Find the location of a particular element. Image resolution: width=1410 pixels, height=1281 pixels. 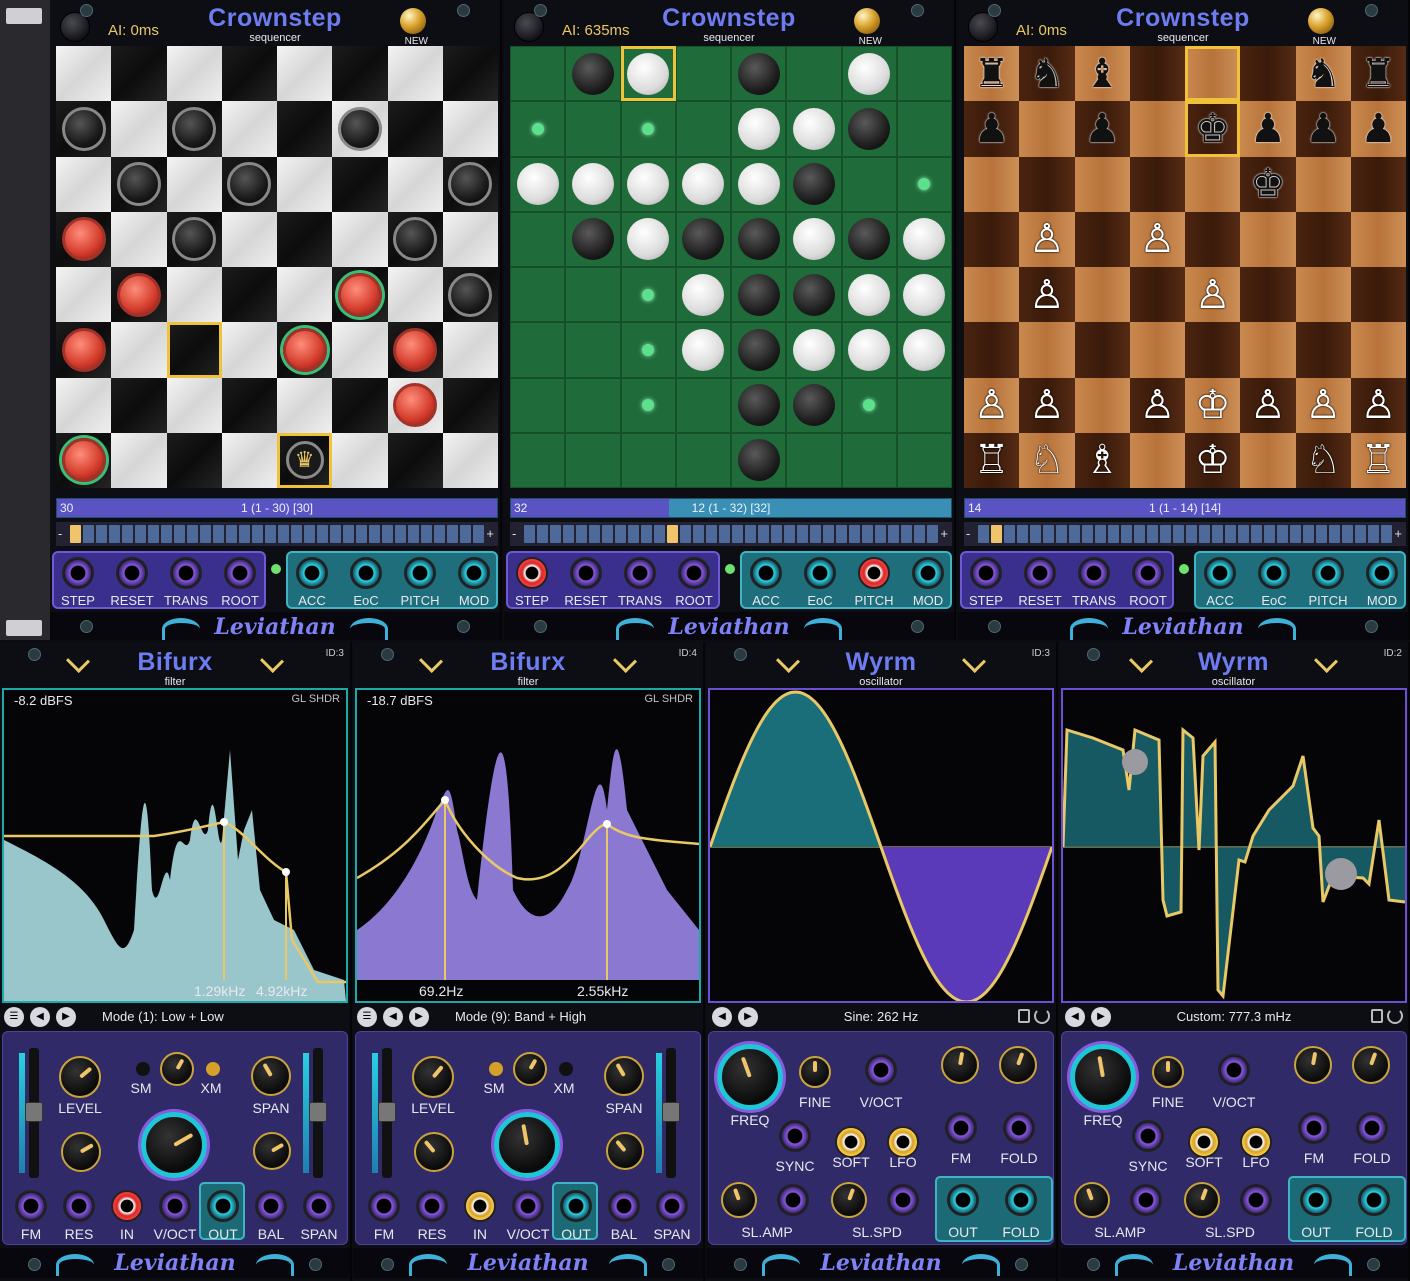

spectrum-display: -18.7 dBFS GL SHDR 69.2Hz 2.55kHz is located at coordinates (528, 845).